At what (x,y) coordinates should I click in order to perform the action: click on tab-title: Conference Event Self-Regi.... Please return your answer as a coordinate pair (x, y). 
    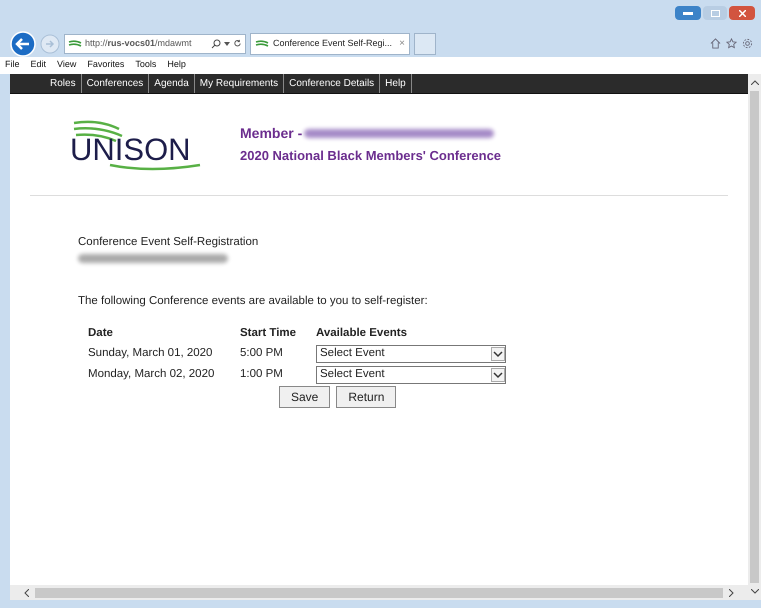
    Looking at the image, I should click on (332, 43).